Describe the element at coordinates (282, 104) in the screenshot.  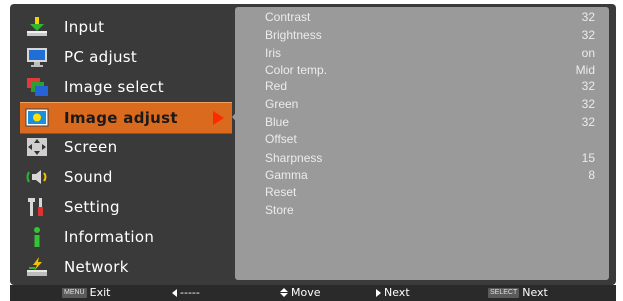
I see `setting-name: Green` at that location.